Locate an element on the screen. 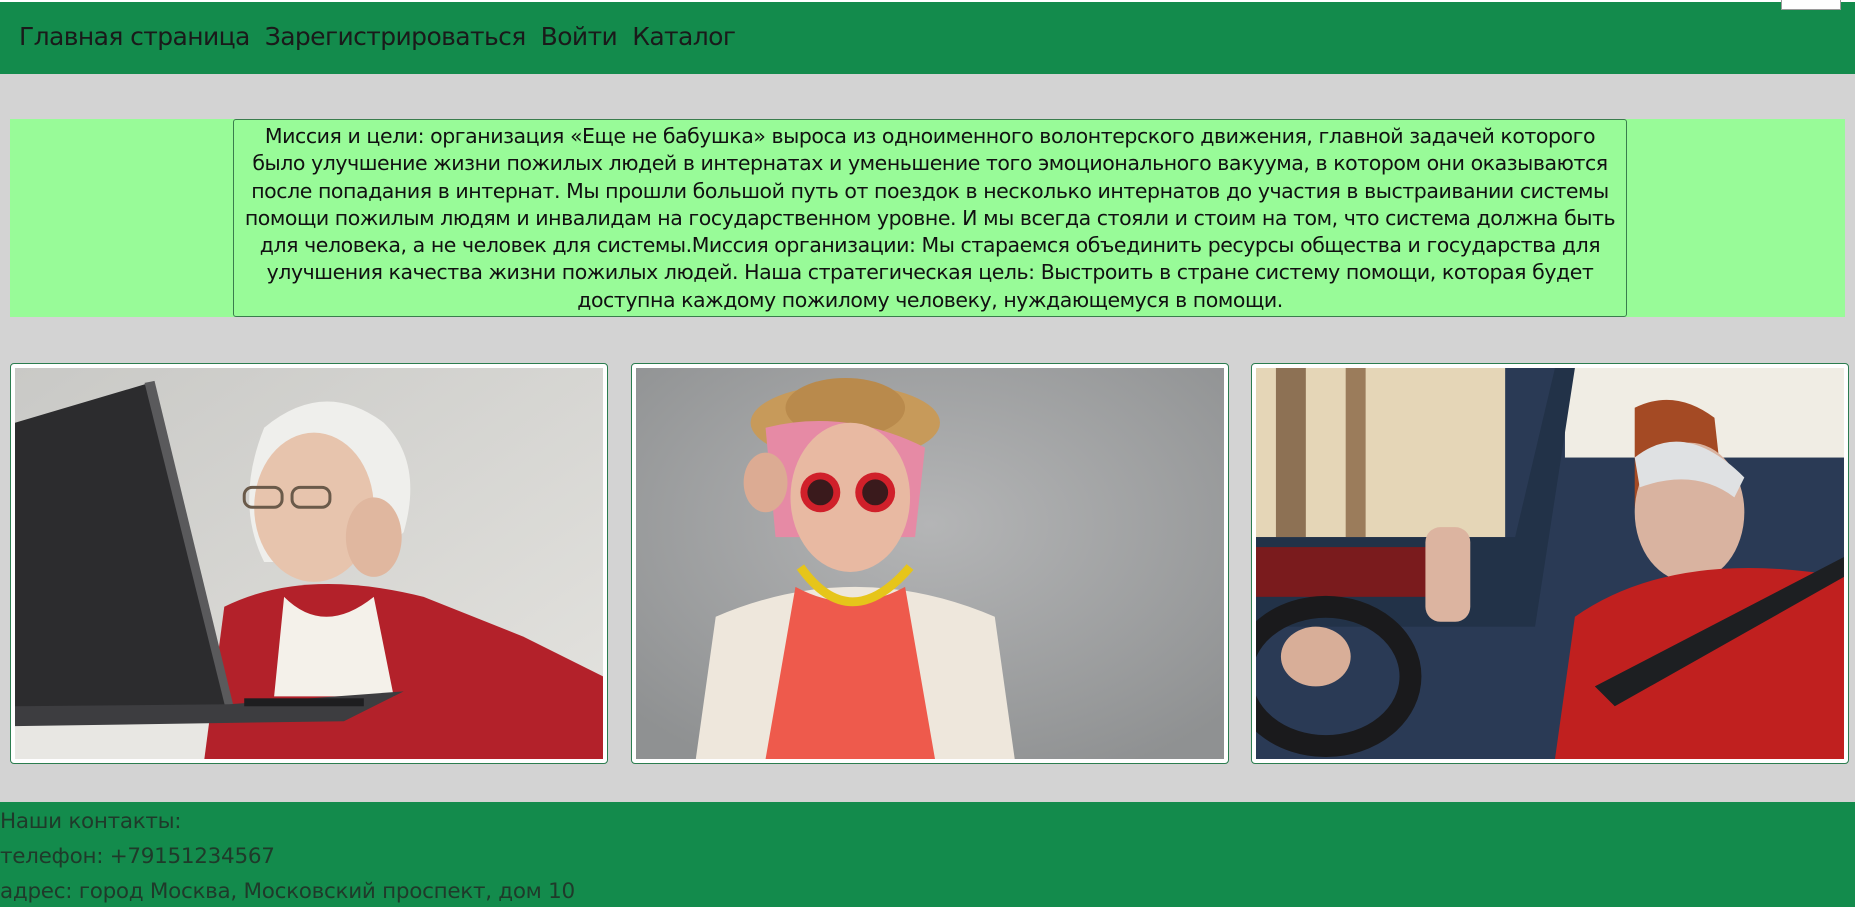  nav-link-home: Главная страница is located at coordinates (134, 36).